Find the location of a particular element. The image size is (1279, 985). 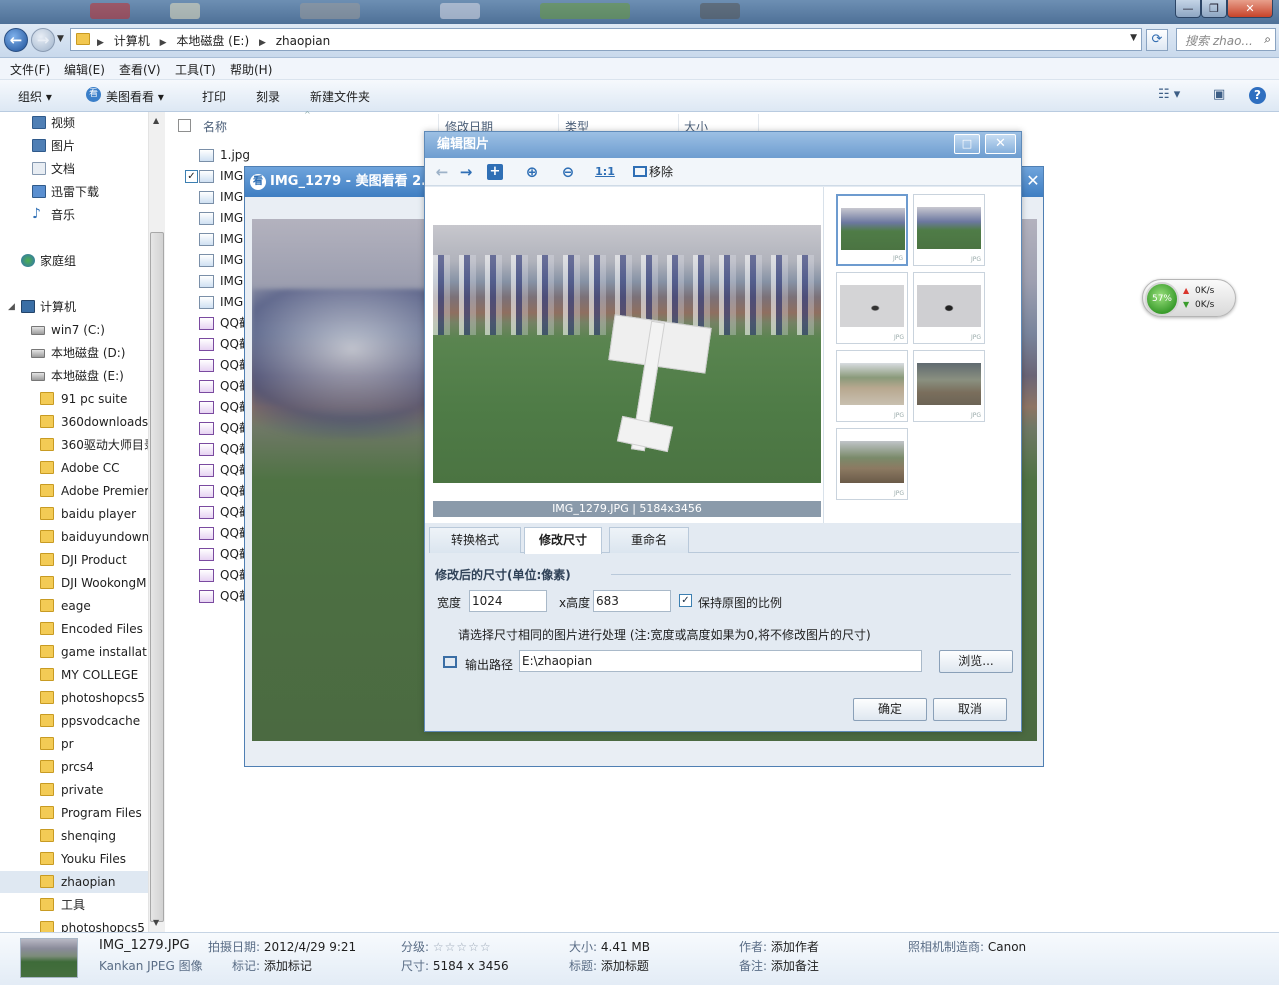

zoom-in-icon: ⊕ is located at coordinates (532, 172).